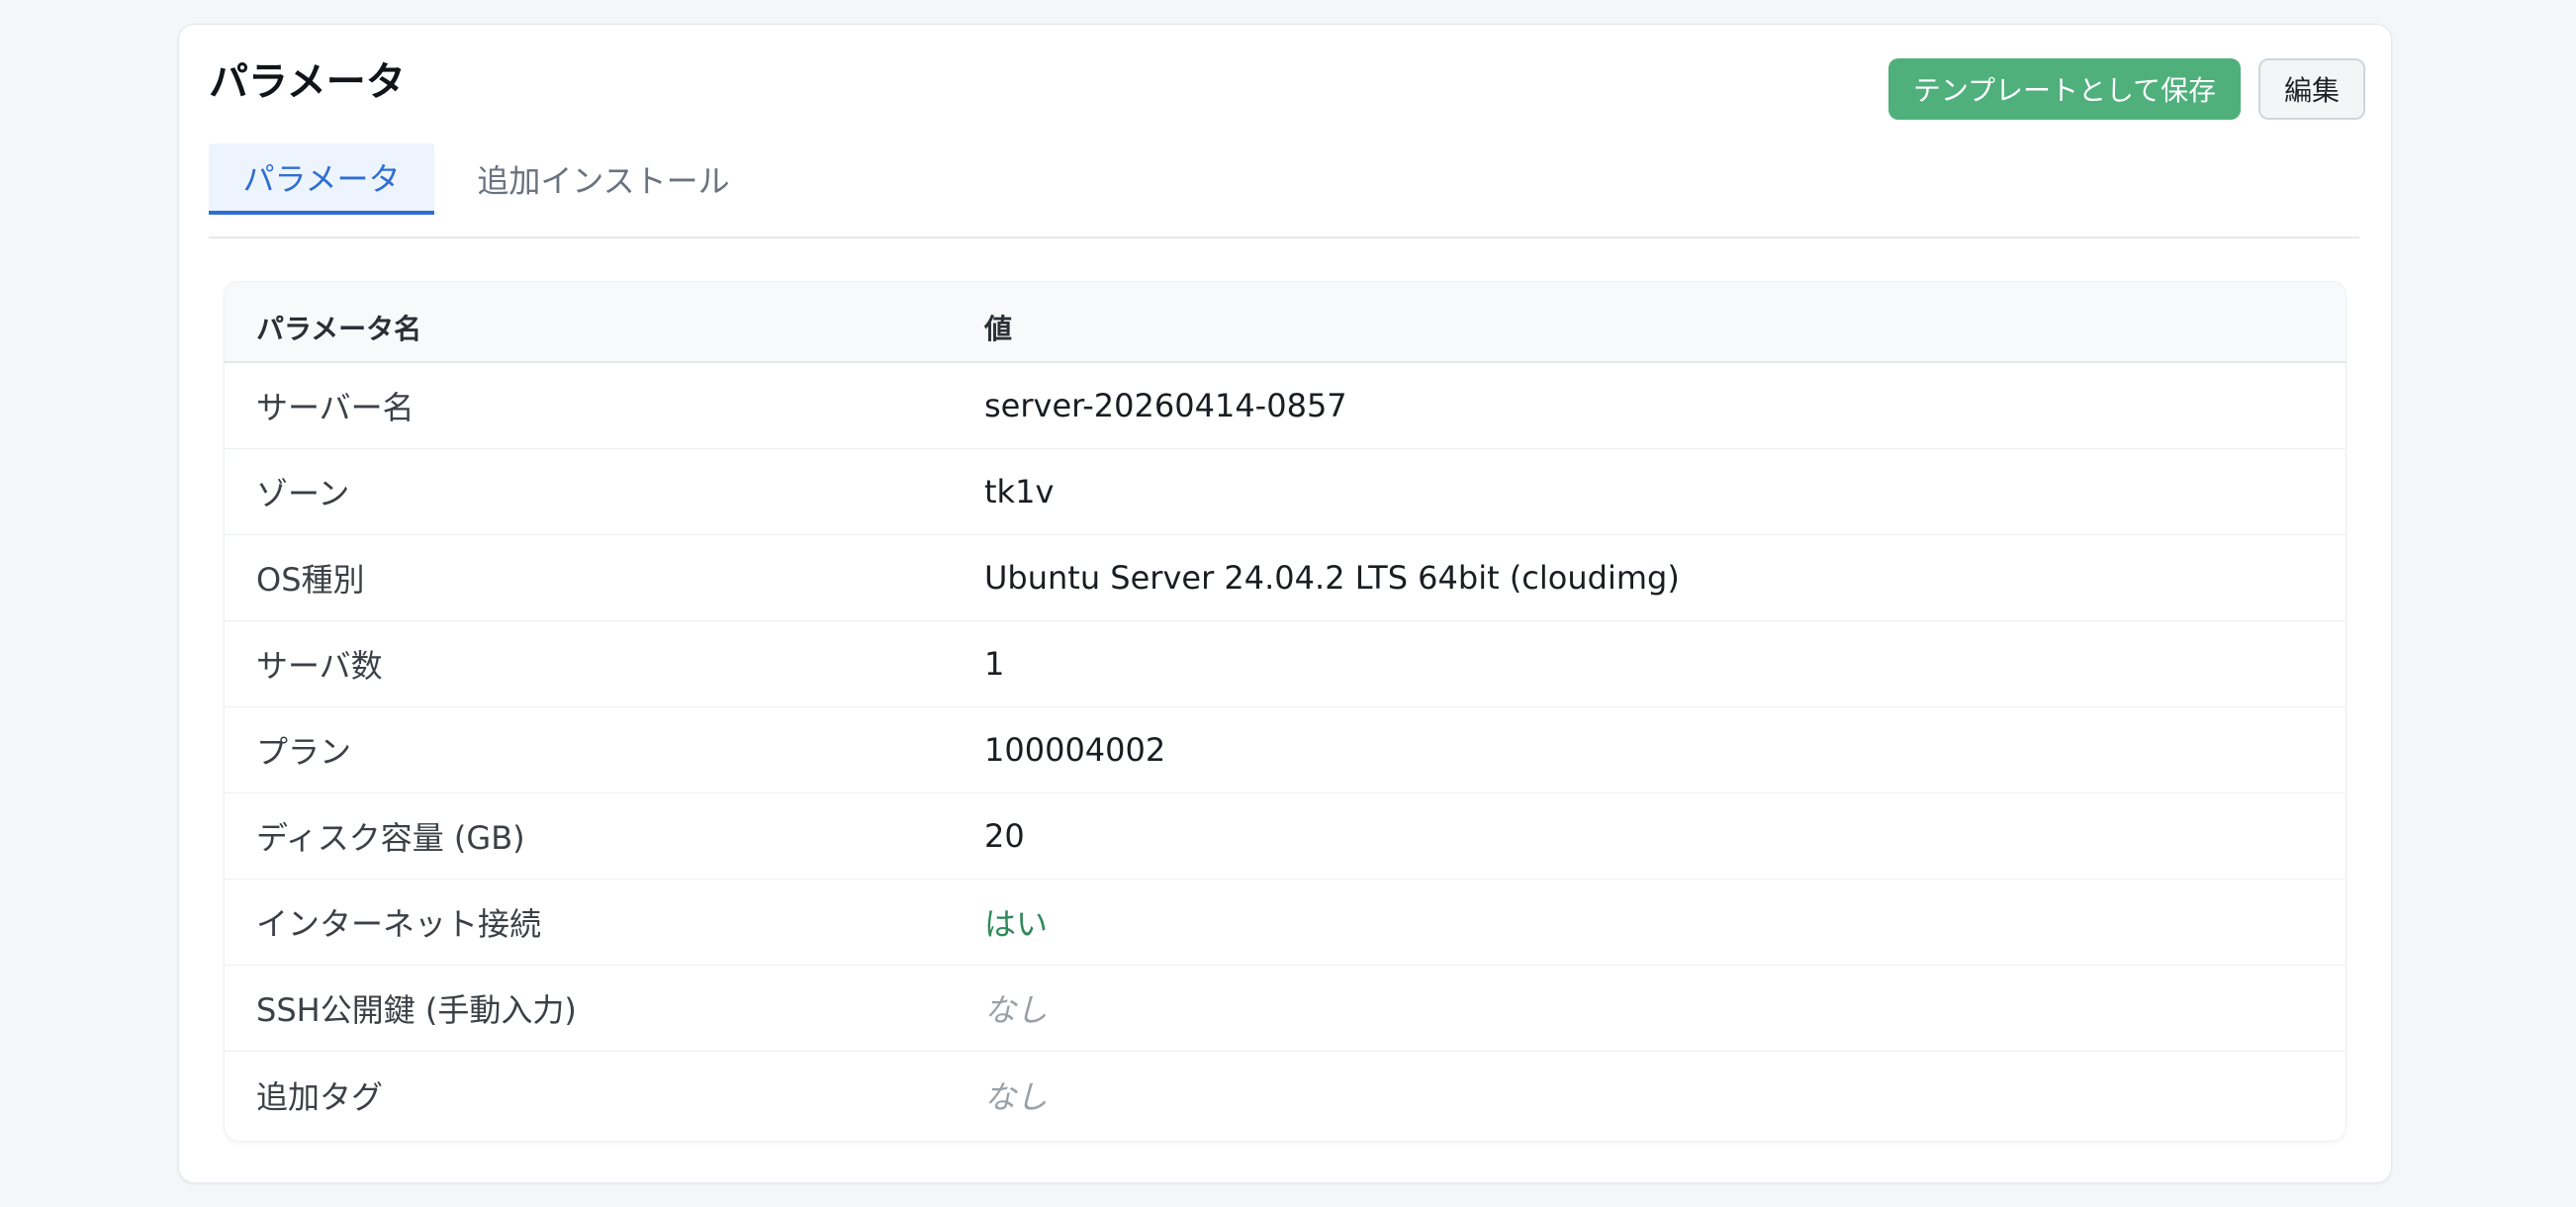 This screenshot has height=1207, width=2576. What do you see at coordinates (995, 664) in the screenshot?
I see `parameter-value: 1` at bounding box center [995, 664].